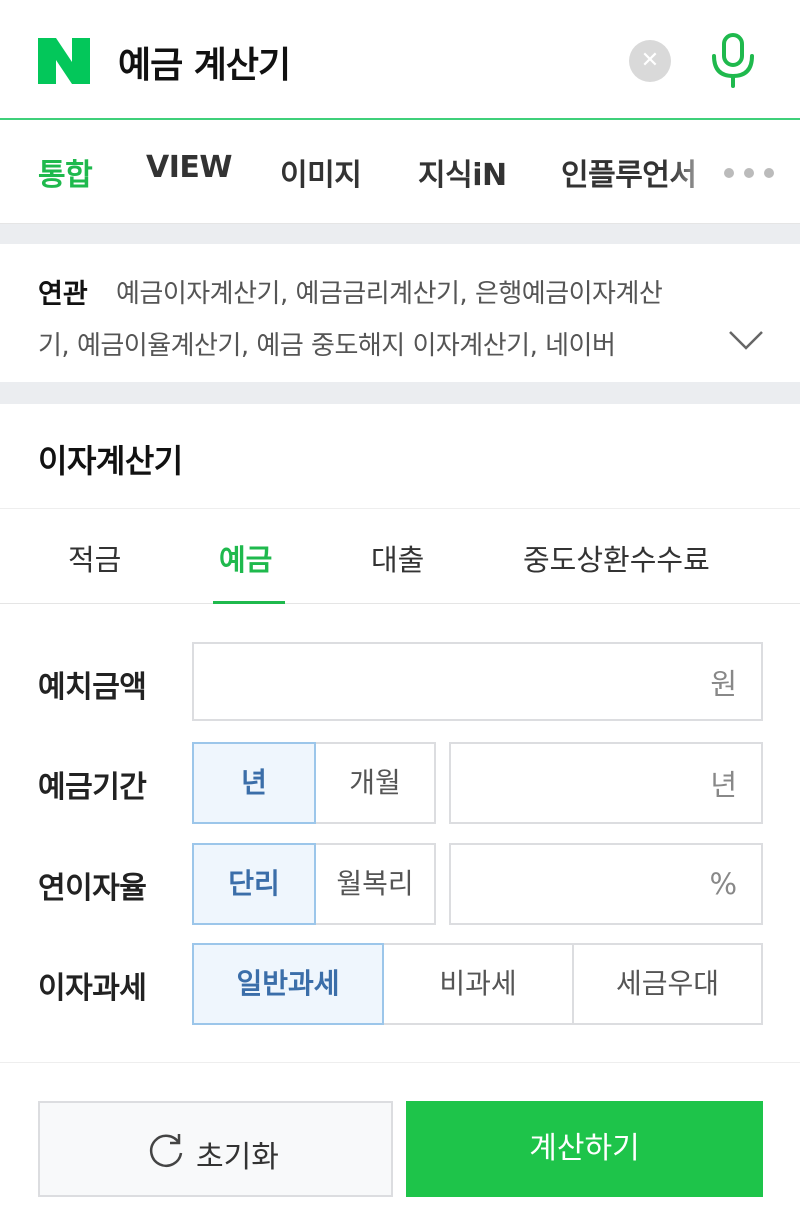 This screenshot has width=800, height=1231. What do you see at coordinates (749, 173) in the screenshot?
I see `more-icon` at bounding box center [749, 173].